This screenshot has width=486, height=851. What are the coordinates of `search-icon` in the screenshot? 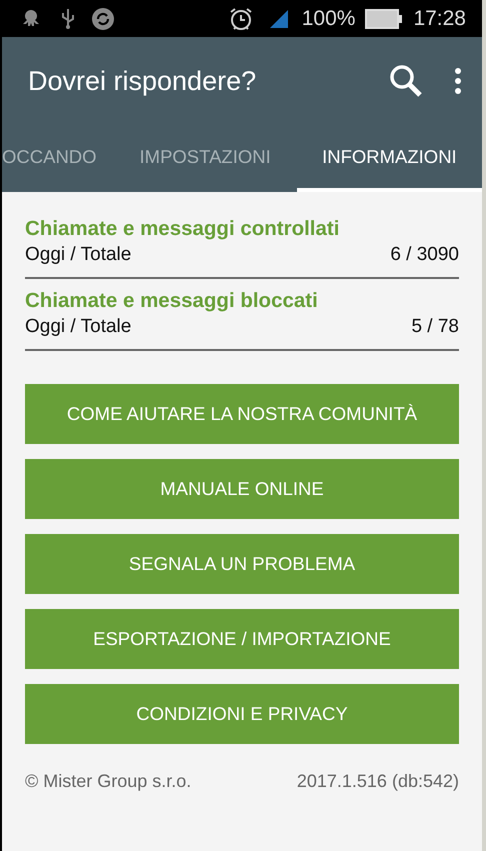 It's located at (406, 81).